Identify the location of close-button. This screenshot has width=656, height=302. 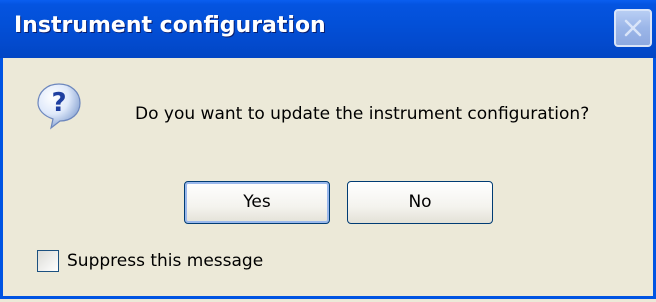
(633, 28).